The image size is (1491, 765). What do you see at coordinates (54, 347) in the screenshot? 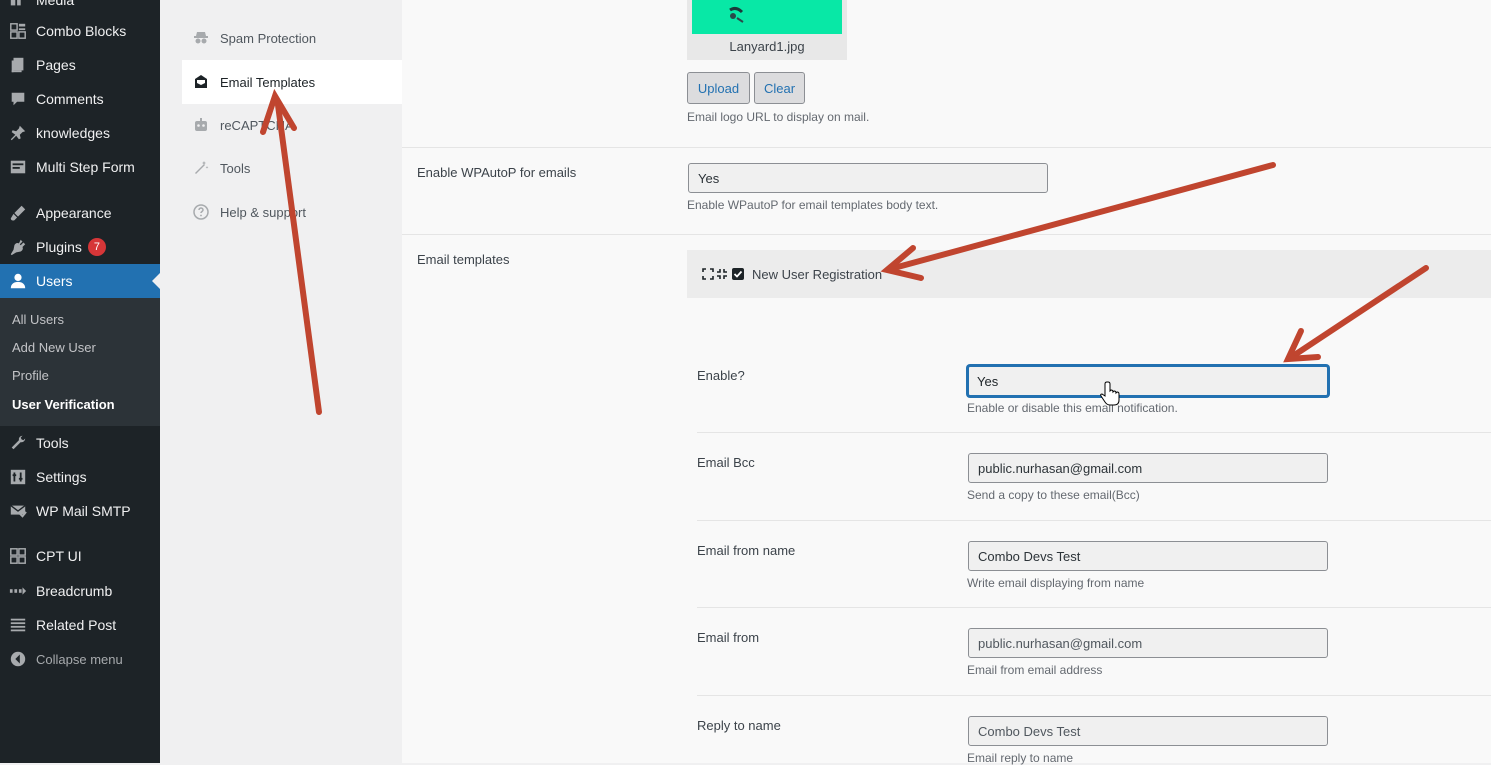
I see `submenu-add-new-user: Add New User` at bounding box center [54, 347].